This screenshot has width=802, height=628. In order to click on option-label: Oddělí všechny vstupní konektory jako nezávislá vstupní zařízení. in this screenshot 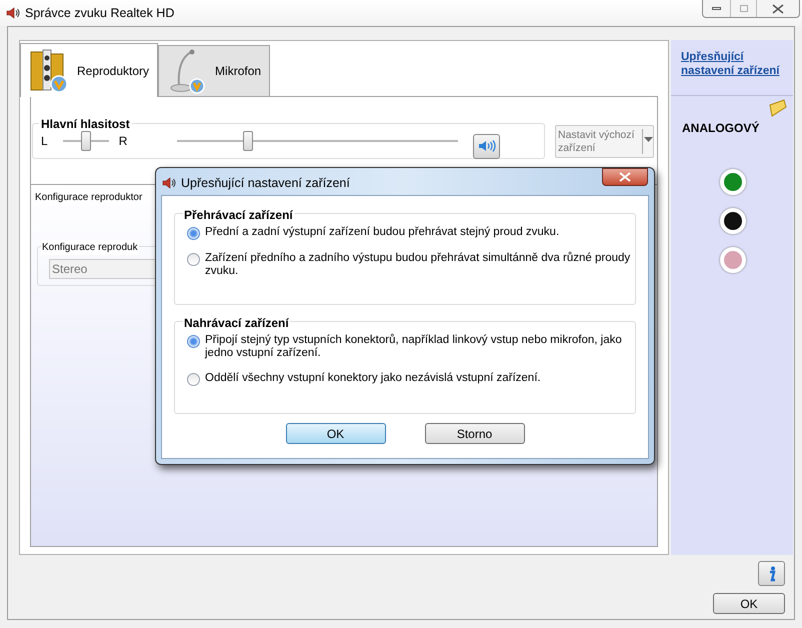, I will do `click(373, 378)`.